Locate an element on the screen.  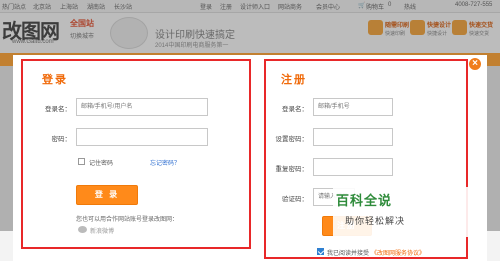
watermark-logo: 百科全说 is located at coordinates (364, 200).